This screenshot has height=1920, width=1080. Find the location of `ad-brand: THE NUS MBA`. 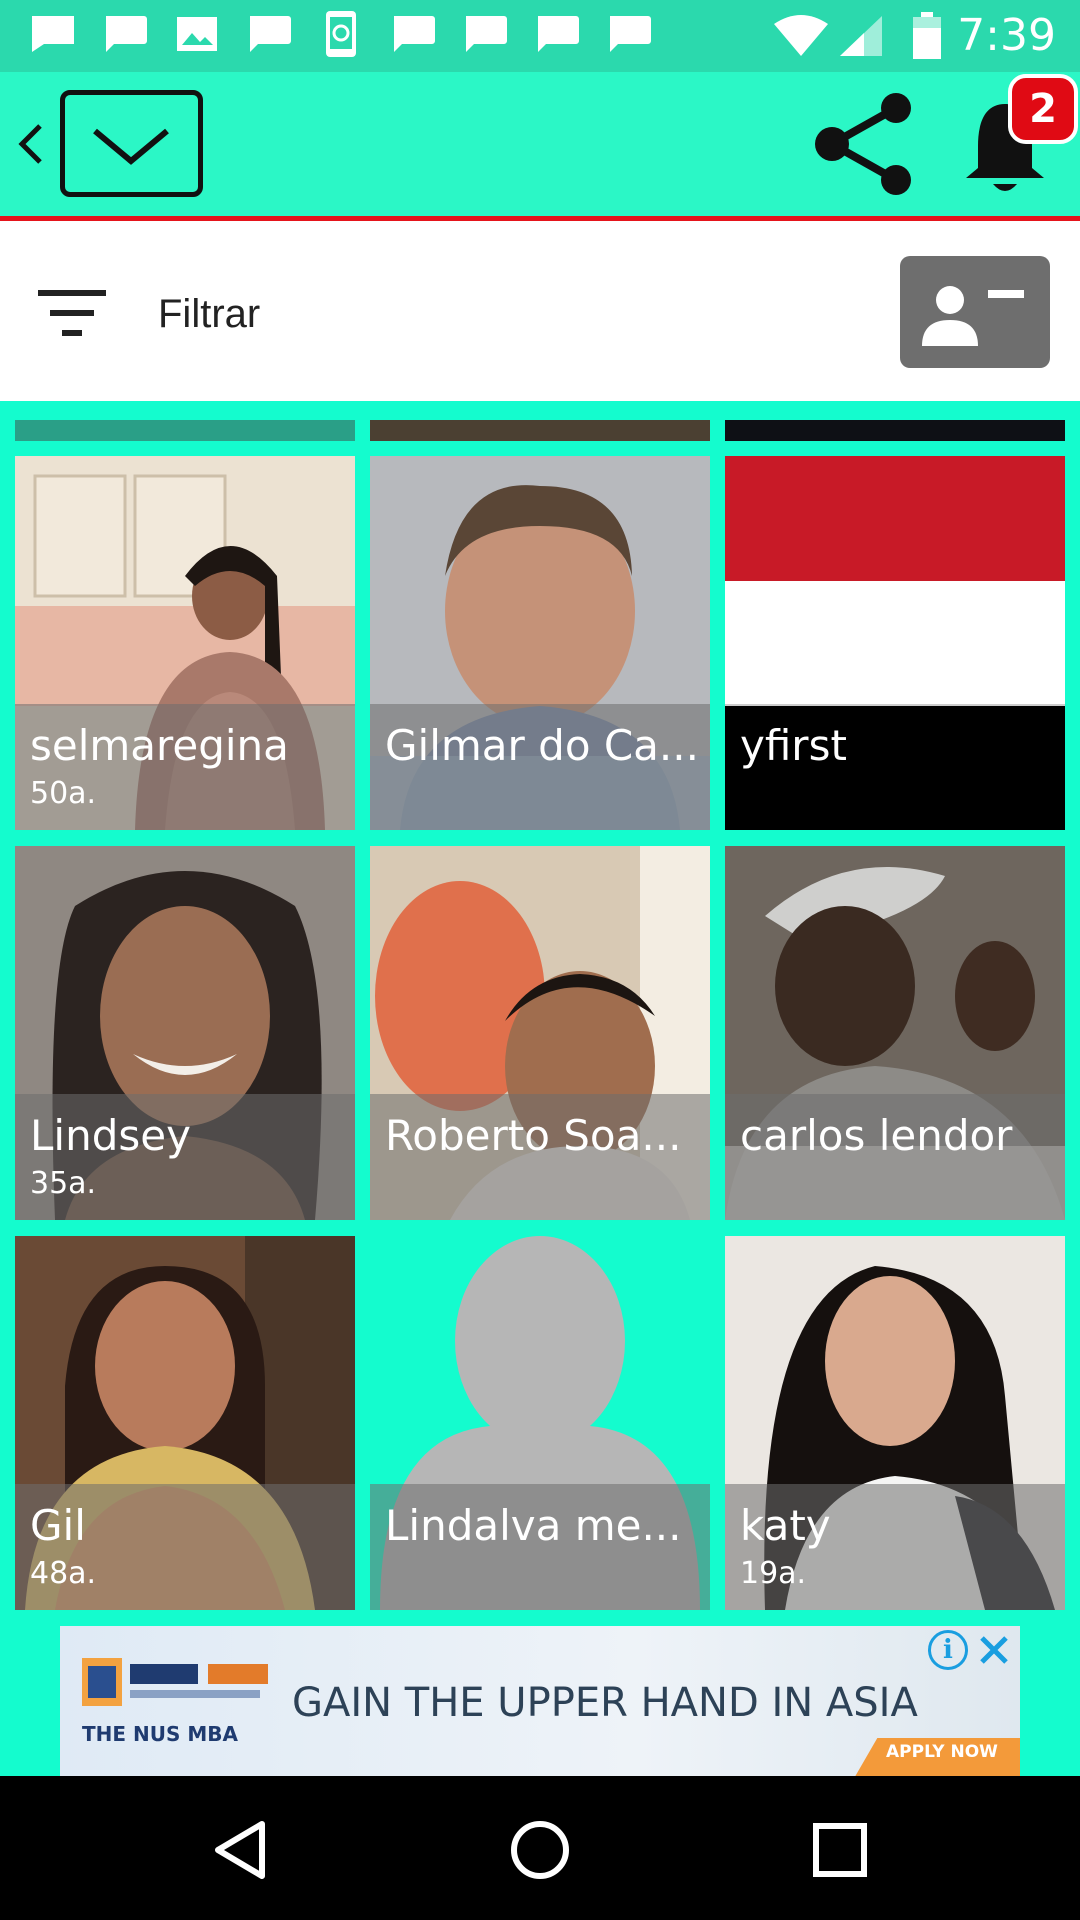

ad-brand: THE NUS MBA is located at coordinates (160, 1734).